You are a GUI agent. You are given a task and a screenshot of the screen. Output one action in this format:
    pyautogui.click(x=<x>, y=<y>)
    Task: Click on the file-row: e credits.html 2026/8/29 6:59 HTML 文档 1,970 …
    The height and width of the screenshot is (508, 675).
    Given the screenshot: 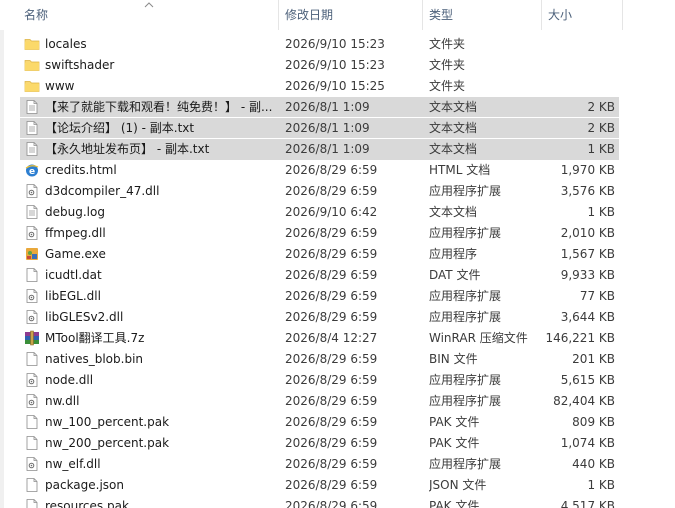 What is the action you would take?
    pyautogui.click(x=337, y=170)
    